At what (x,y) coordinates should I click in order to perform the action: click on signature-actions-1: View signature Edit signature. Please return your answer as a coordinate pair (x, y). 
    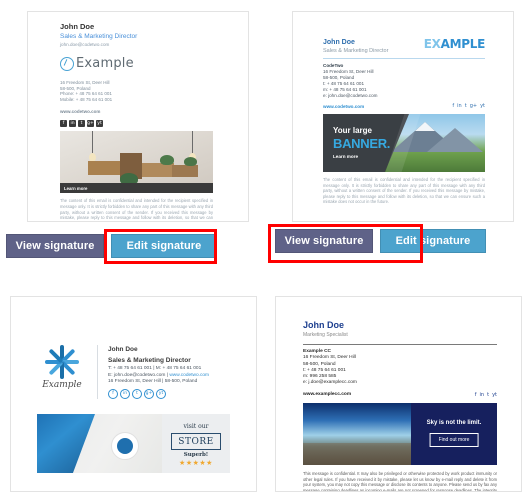
    Looking at the image, I should click on (111, 246).